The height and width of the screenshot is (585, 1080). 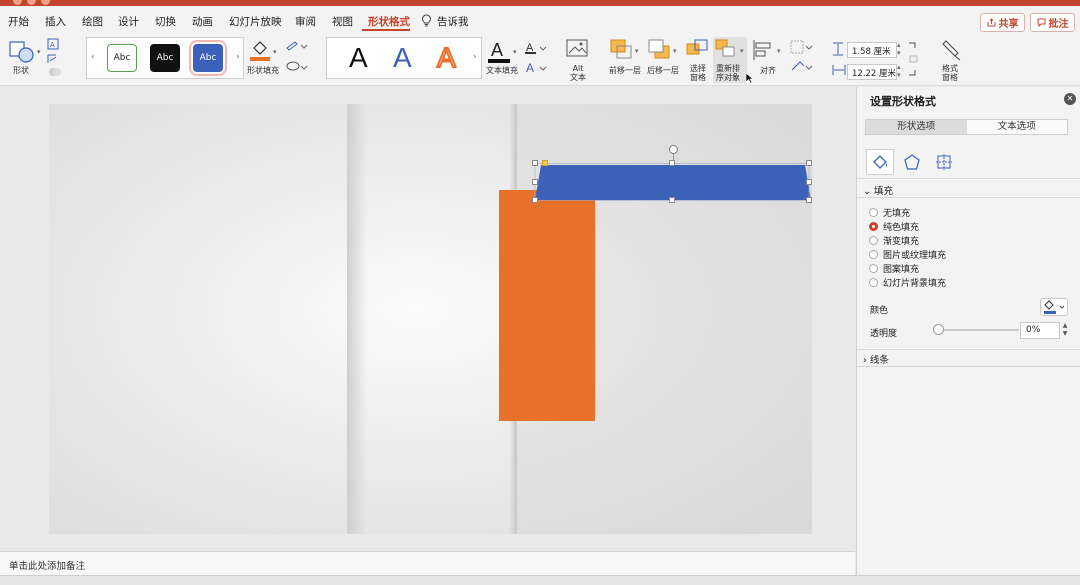 What do you see at coordinates (912, 162) in the screenshot?
I see `effects-category` at bounding box center [912, 162].